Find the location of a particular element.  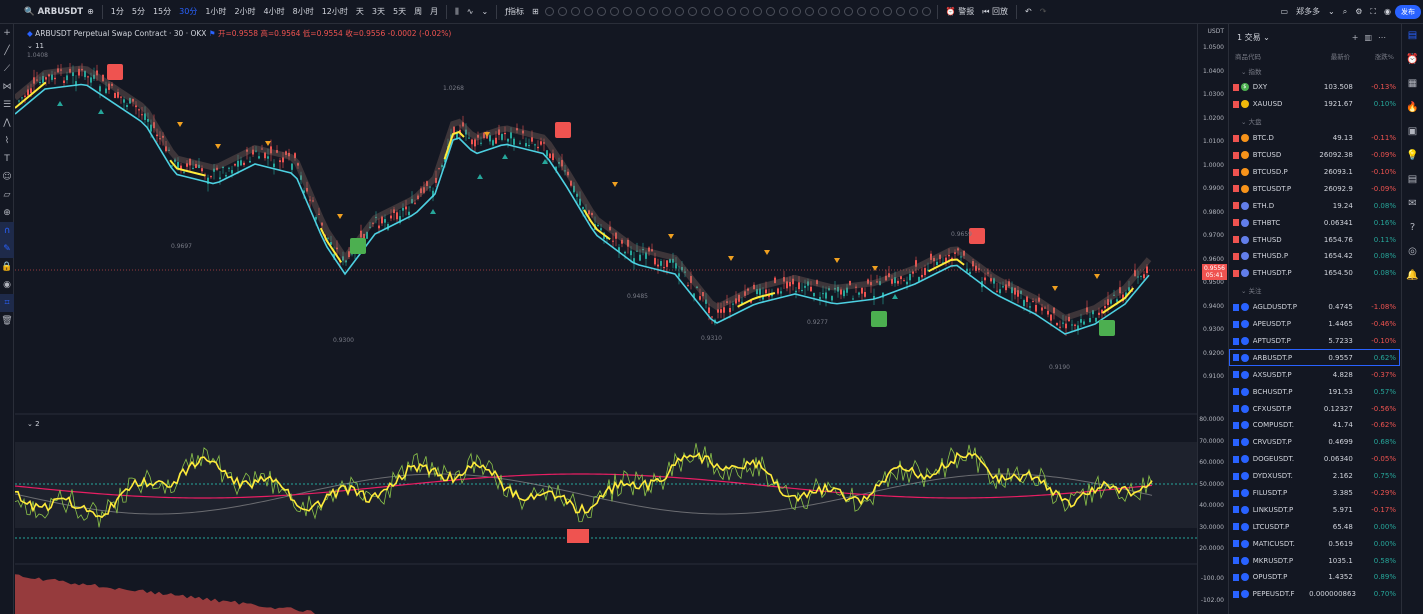

watchlist-row: ETHUSD.P 1654.42 0.08% is located at coordinates (1314, 256).